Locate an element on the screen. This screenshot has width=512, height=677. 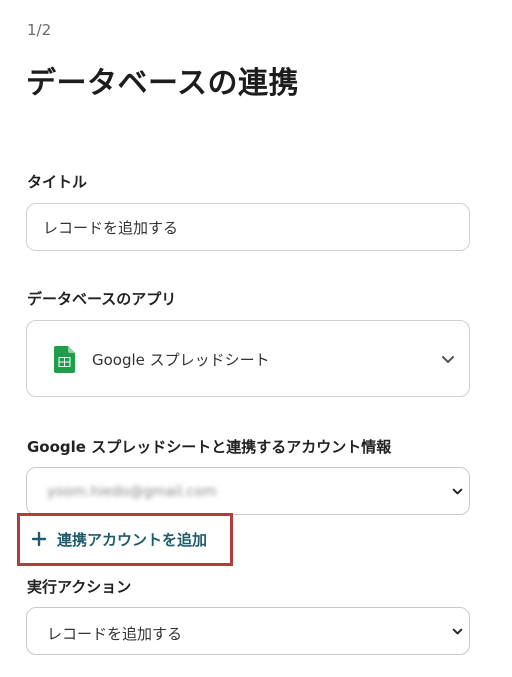
title-field-label: タイトル is located at coordinates (57, 182).